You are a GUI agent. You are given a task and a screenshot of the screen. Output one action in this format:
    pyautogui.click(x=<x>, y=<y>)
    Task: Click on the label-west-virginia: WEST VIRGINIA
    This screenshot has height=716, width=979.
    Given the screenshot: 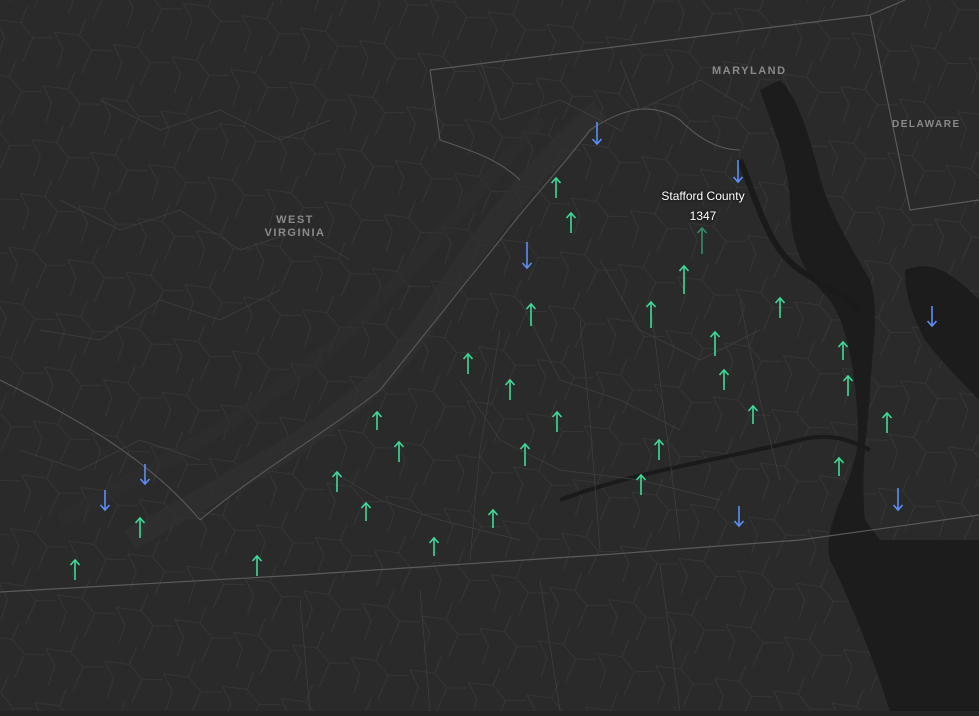 What is the action you would take?
    pyautogui.click(x=295, y=227)
    